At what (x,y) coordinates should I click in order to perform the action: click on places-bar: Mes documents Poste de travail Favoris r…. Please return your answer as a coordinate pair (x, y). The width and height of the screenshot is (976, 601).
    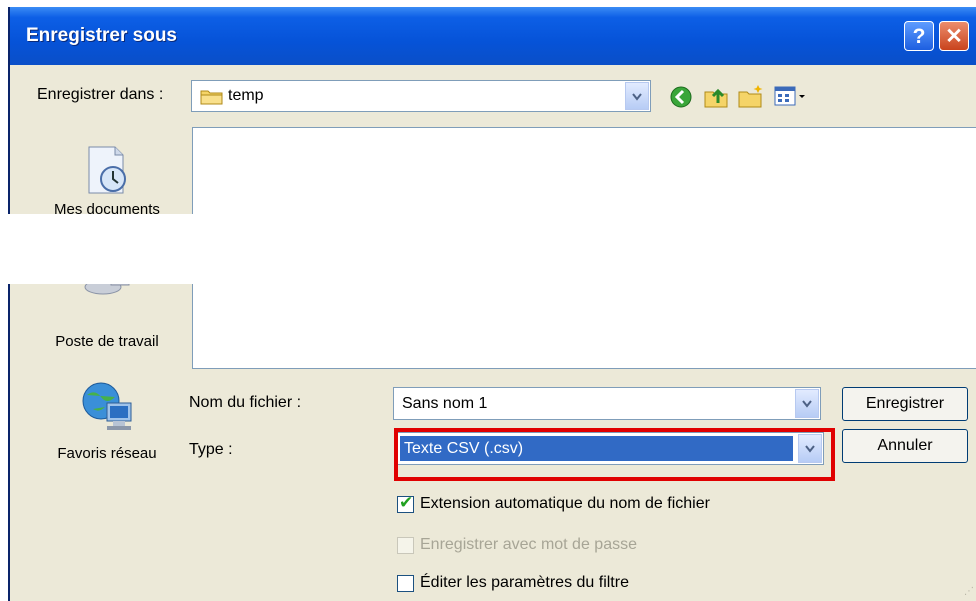
    Looking at the image, I should click on (107, 364).